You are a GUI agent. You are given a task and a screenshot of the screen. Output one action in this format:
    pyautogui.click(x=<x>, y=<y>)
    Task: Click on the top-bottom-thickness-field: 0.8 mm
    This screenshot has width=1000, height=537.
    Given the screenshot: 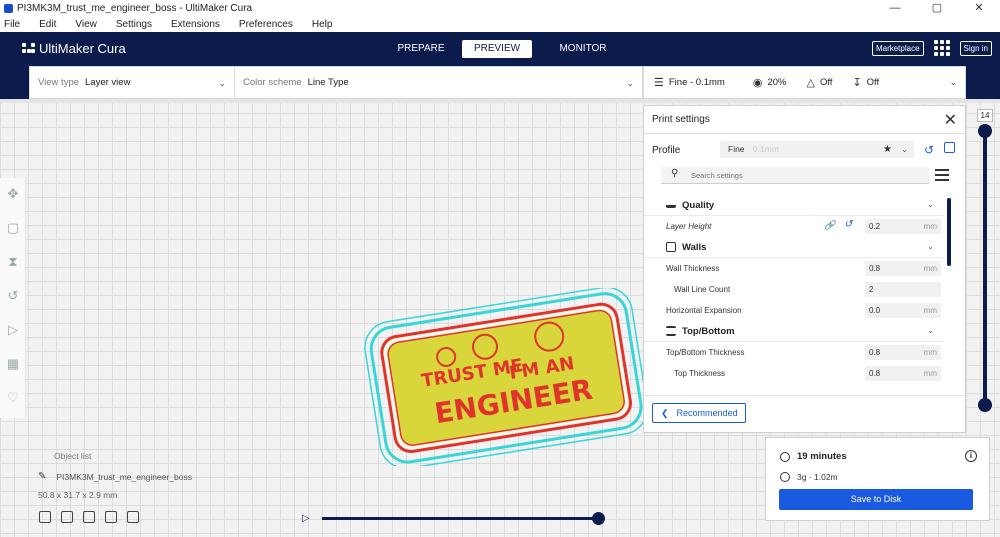 What is the action you would take?
    pyautogui.click(x=903, y=352)
    